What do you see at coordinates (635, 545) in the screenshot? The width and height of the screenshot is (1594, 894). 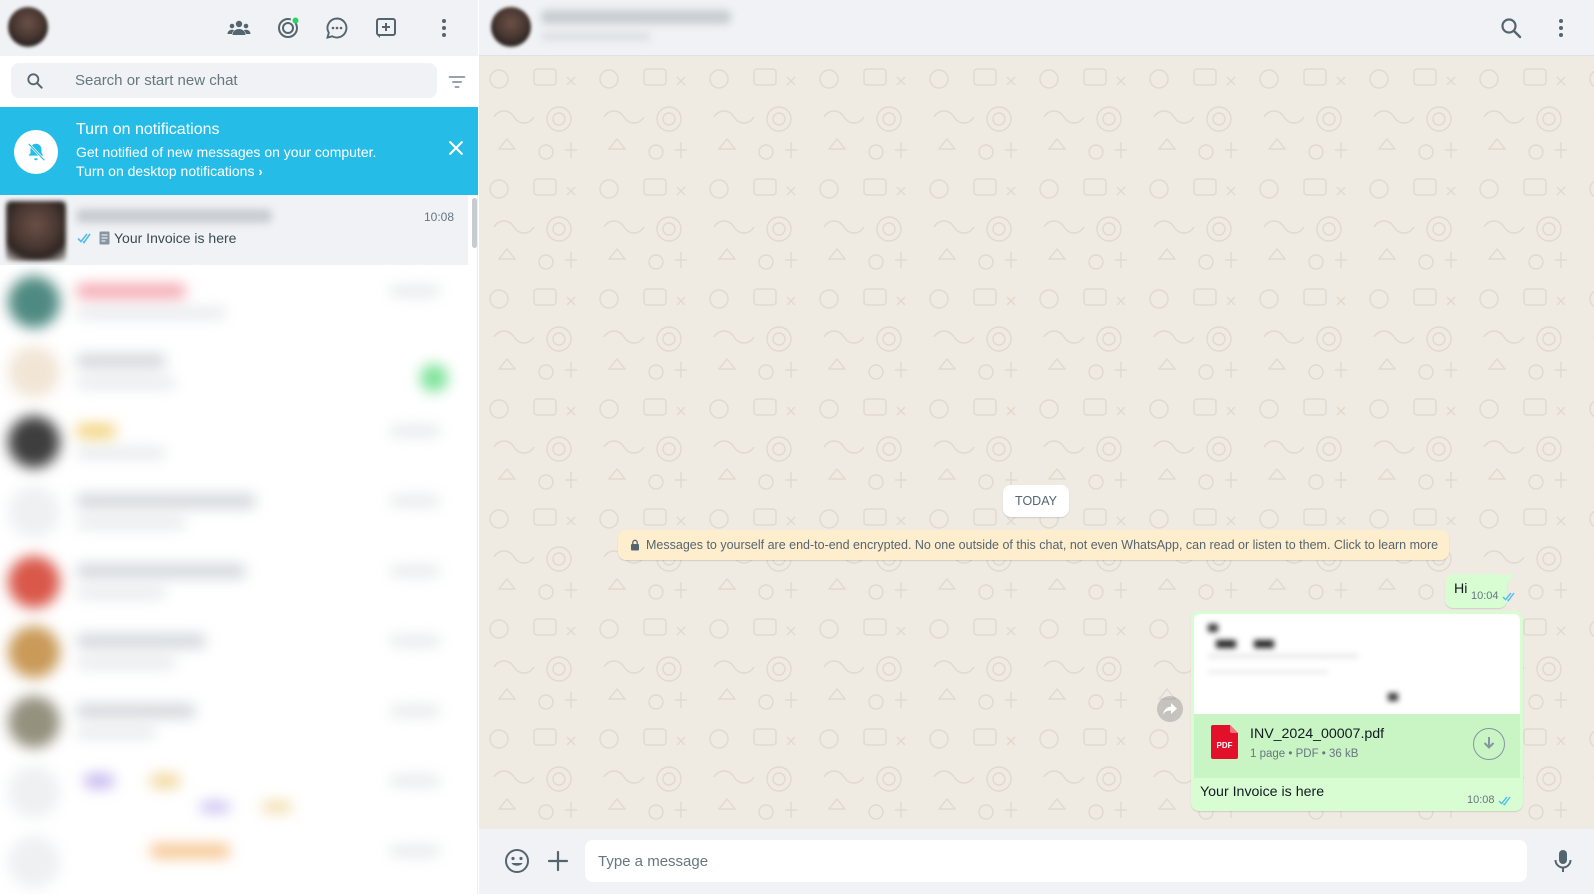 I see `lock-icon` at bounding box center [635, 545].